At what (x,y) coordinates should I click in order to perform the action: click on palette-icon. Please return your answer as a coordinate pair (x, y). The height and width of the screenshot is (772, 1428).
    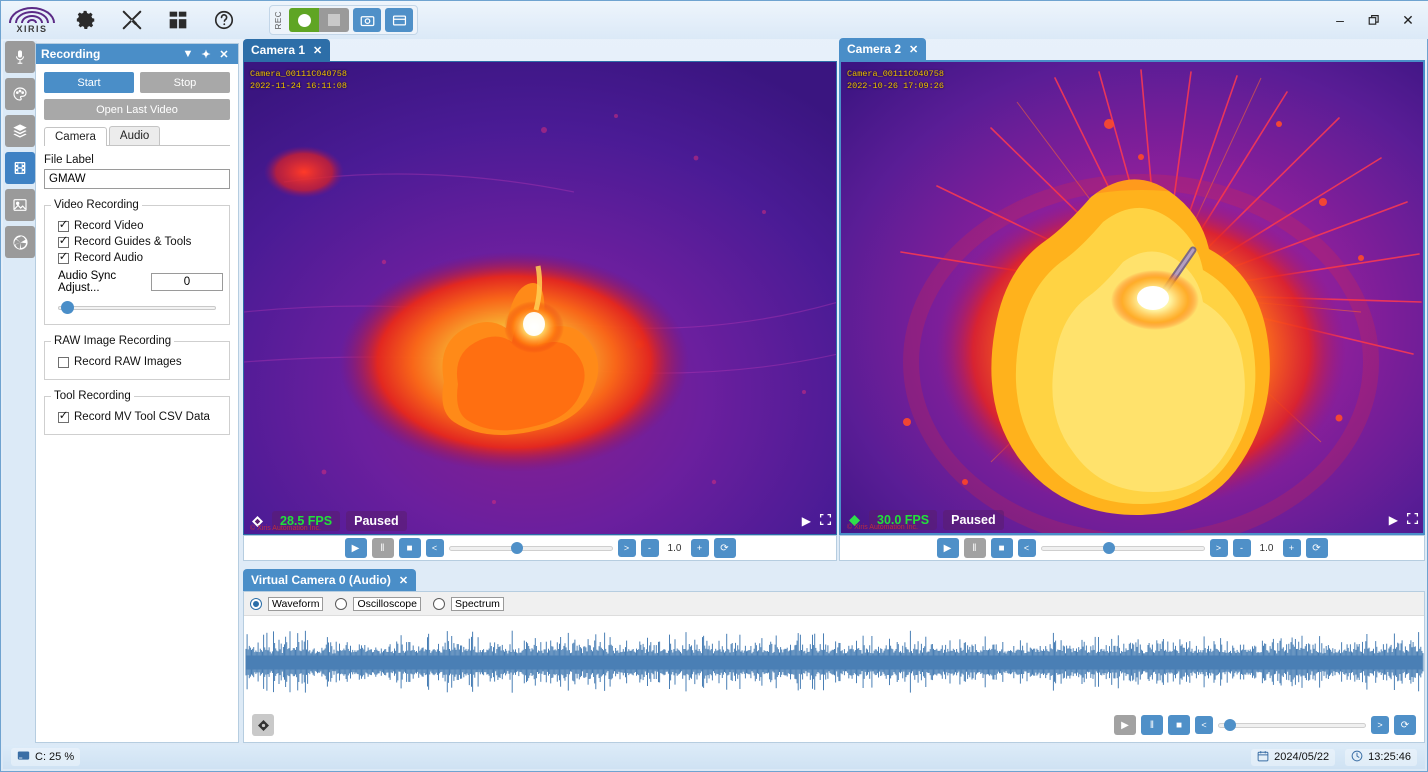
    Looking at the image, I should click on (20, 94).